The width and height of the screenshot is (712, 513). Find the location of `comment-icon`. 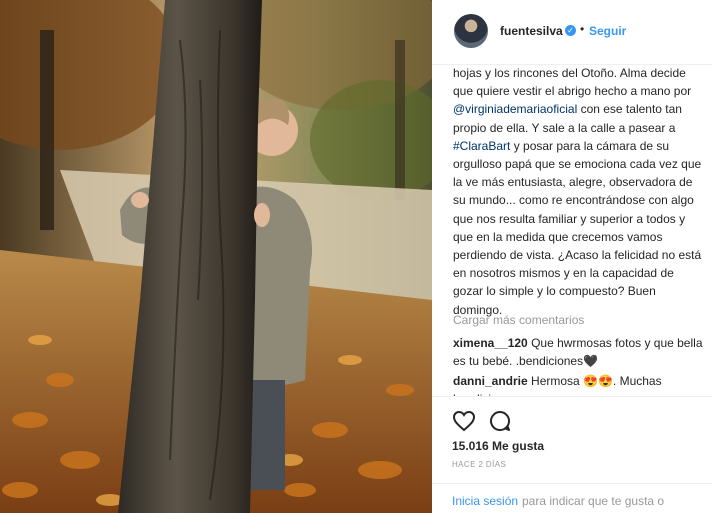

comment-icon is located at coordinates (500, 421).